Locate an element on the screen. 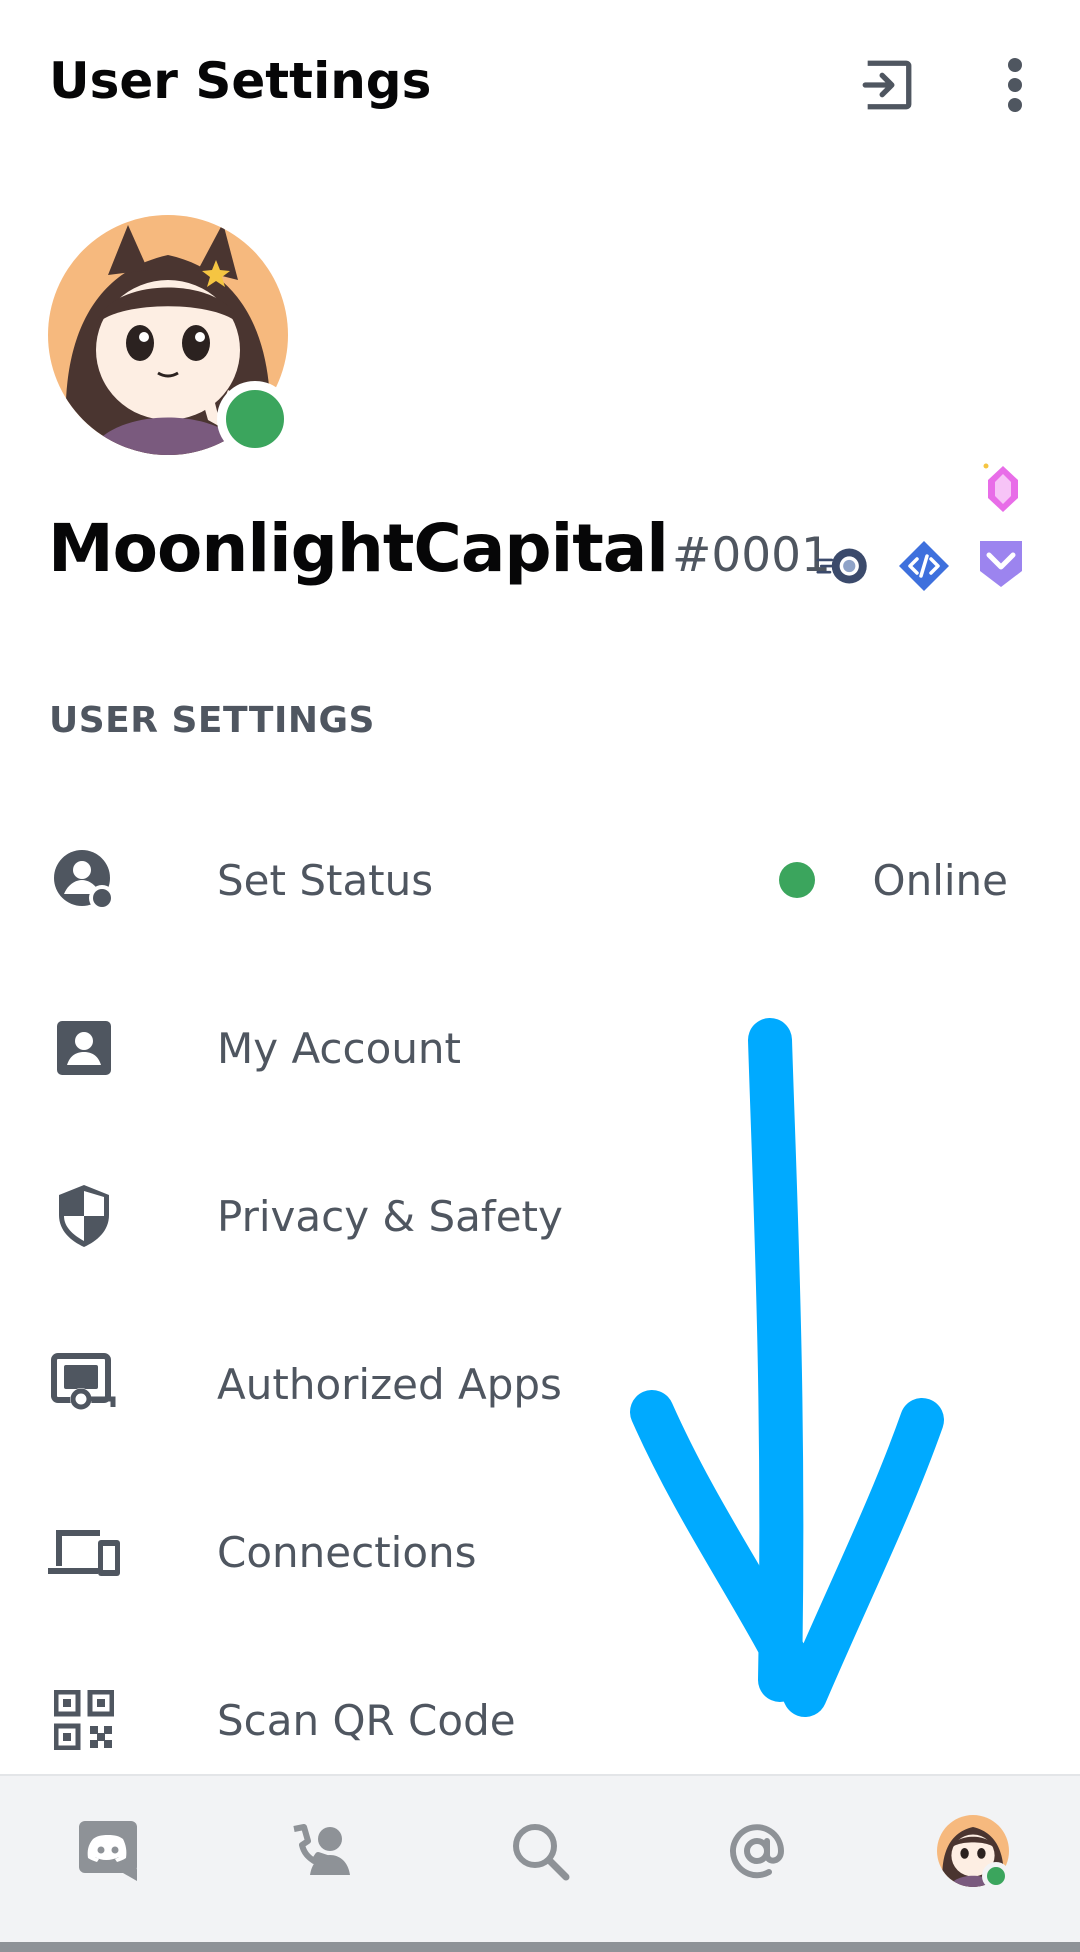  shield-icon is located at coordinates (84, 1216).